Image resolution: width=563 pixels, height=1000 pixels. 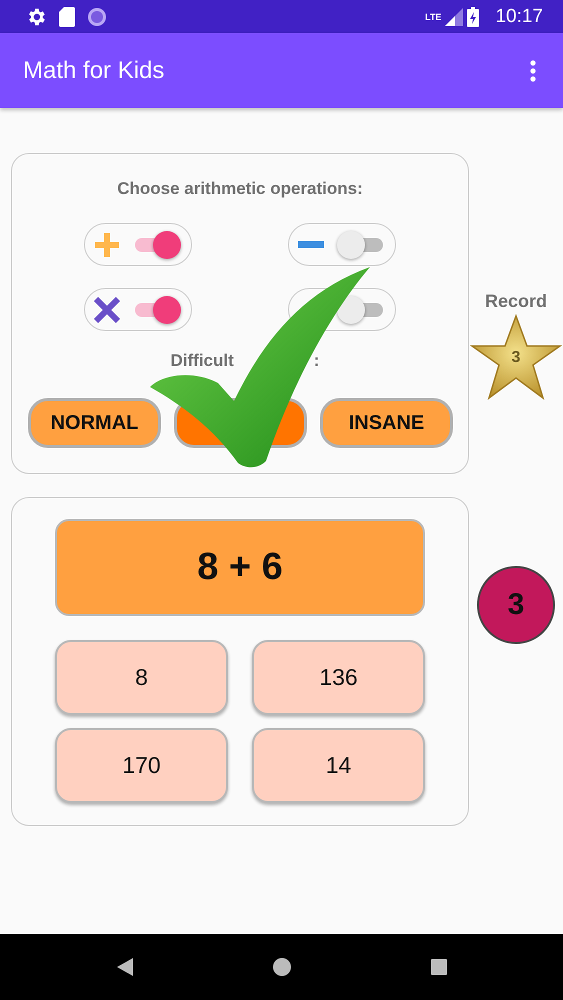 I want to click on home-icon, so click(x=281, y=967).